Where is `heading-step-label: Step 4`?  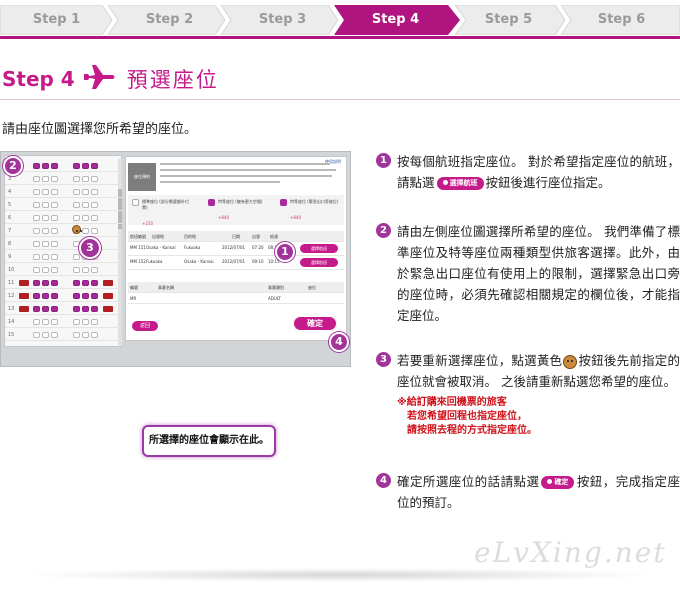 heading-step-label: Step 4 is located at coordinates (38, 79).